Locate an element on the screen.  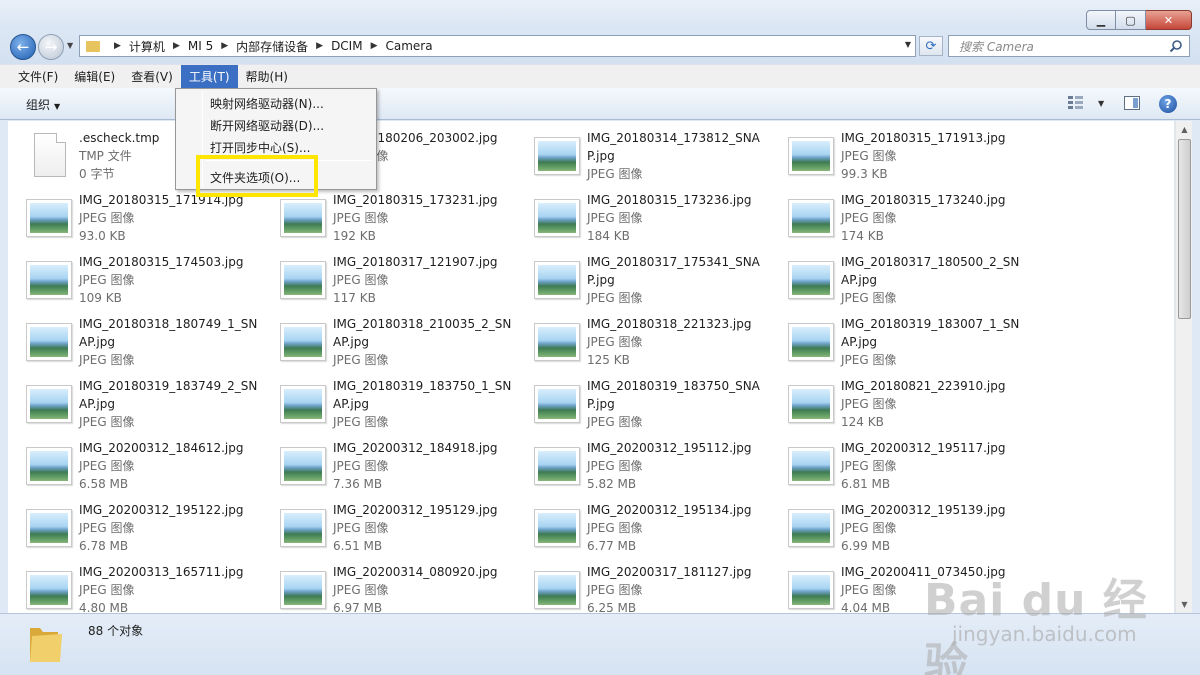
breadcrumb-device: MI 5 is located at coordinates (200, 46).